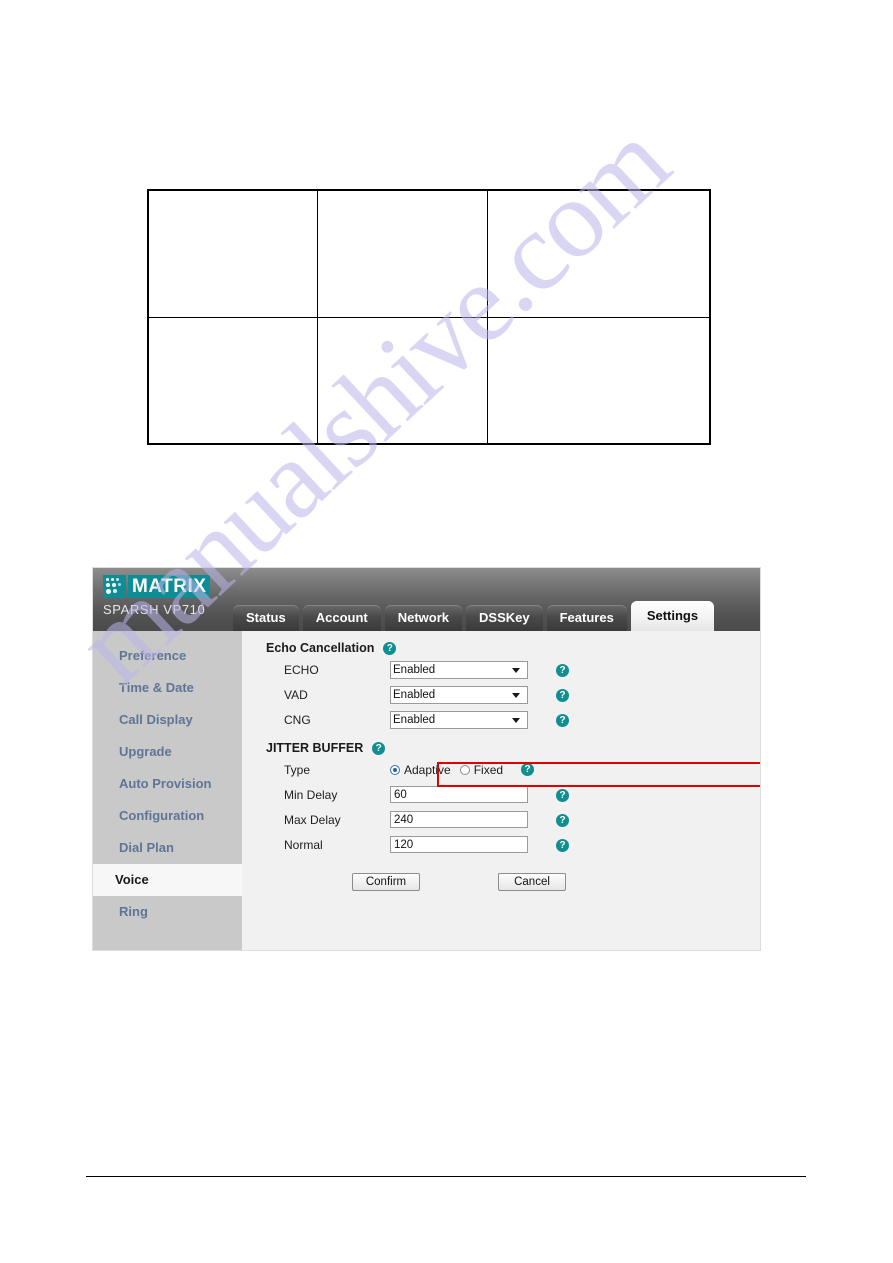 Image resolution: width=893 pixels, height=1263 pixels. I want to click on brand-logo: MATRIX, so click(188, 586).